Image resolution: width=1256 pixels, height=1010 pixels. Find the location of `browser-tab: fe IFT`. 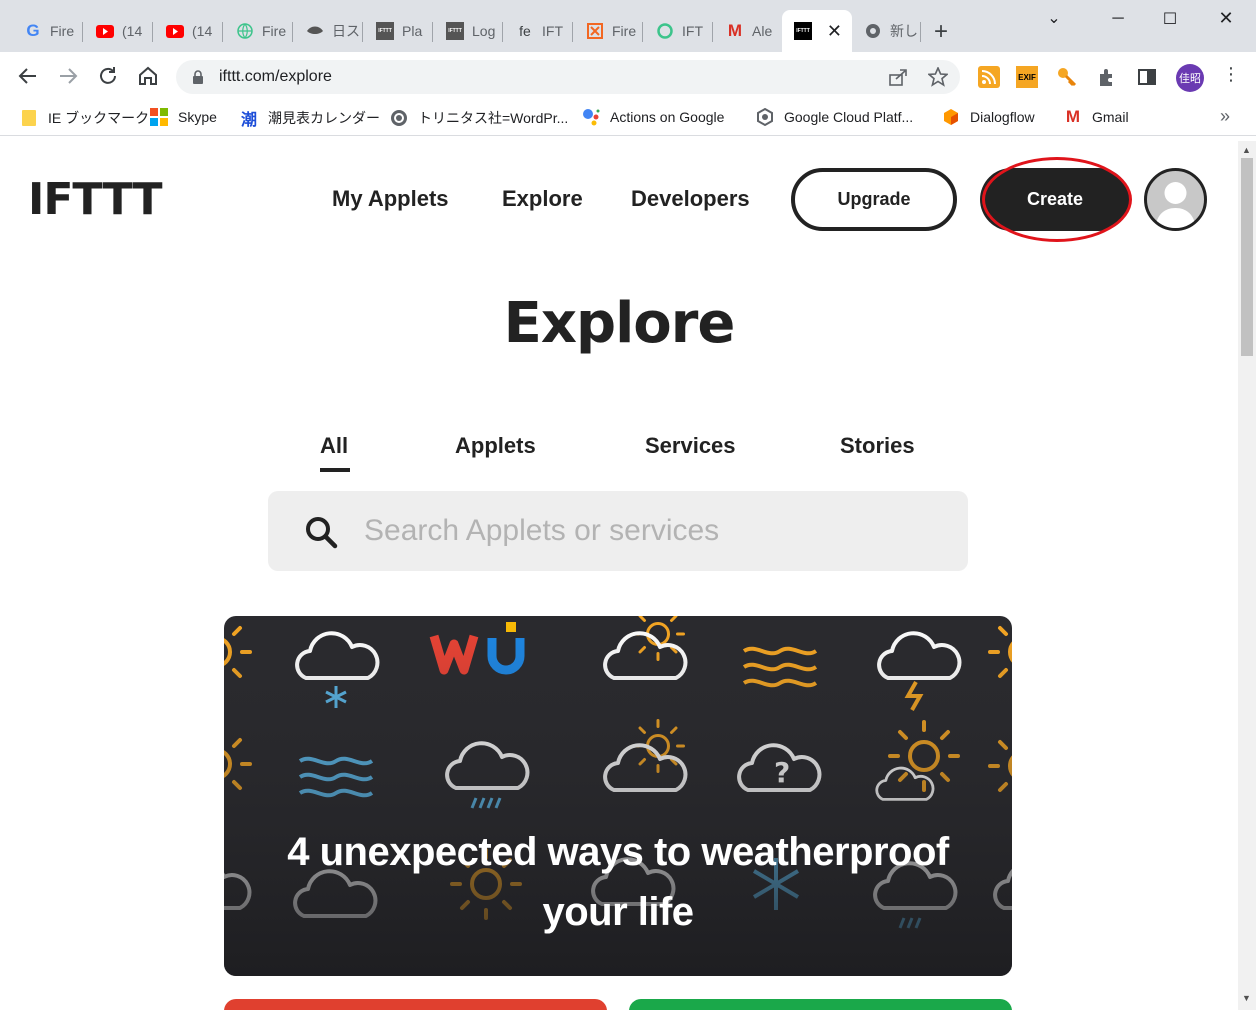

browser-tab: fe IFT is located at coordinates (538, 31).